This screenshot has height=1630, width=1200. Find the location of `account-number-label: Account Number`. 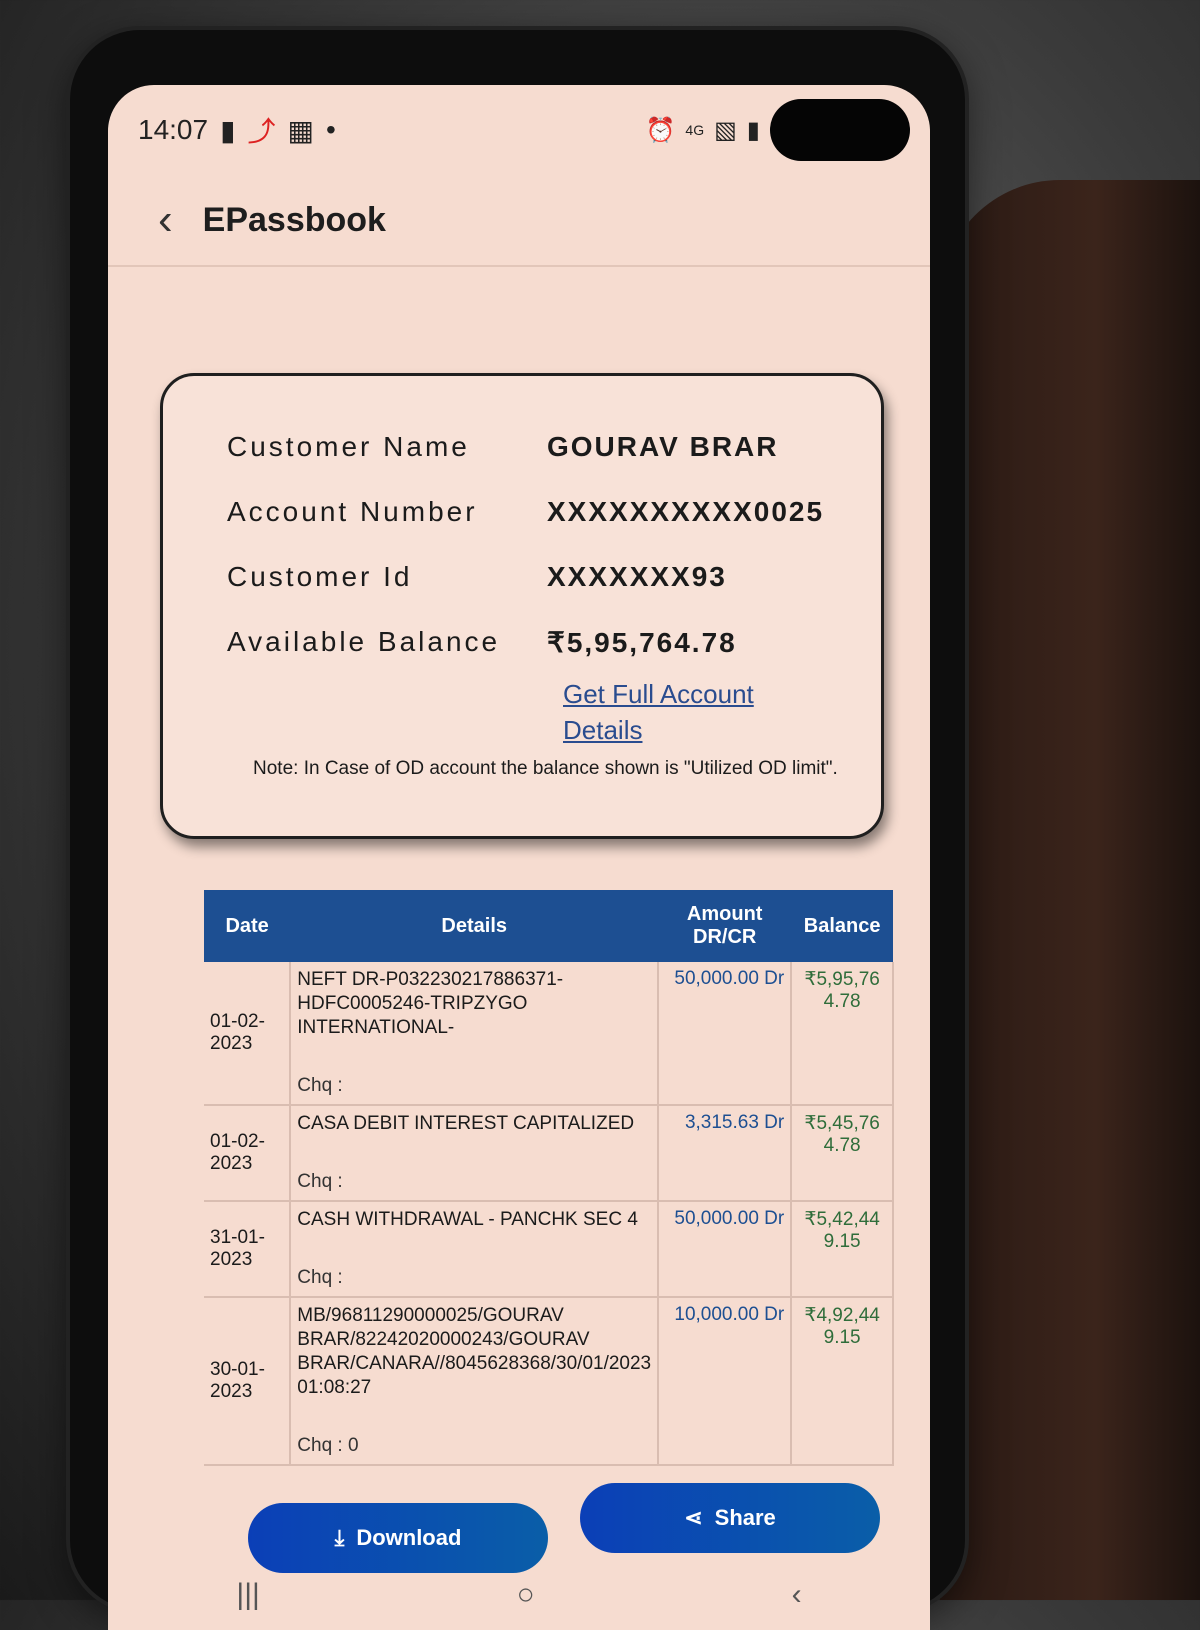

account-number-label: Account Number is located at coordinates (352, 511).